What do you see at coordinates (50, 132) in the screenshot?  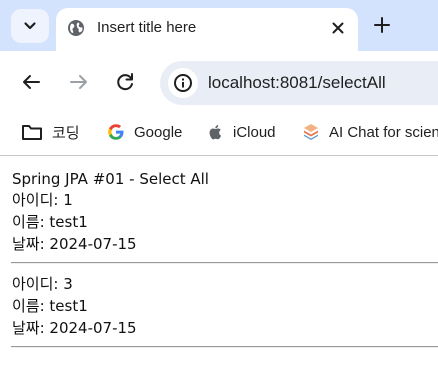 I see `bookmark-coding: 코딩` at bounding box center [50, 132].